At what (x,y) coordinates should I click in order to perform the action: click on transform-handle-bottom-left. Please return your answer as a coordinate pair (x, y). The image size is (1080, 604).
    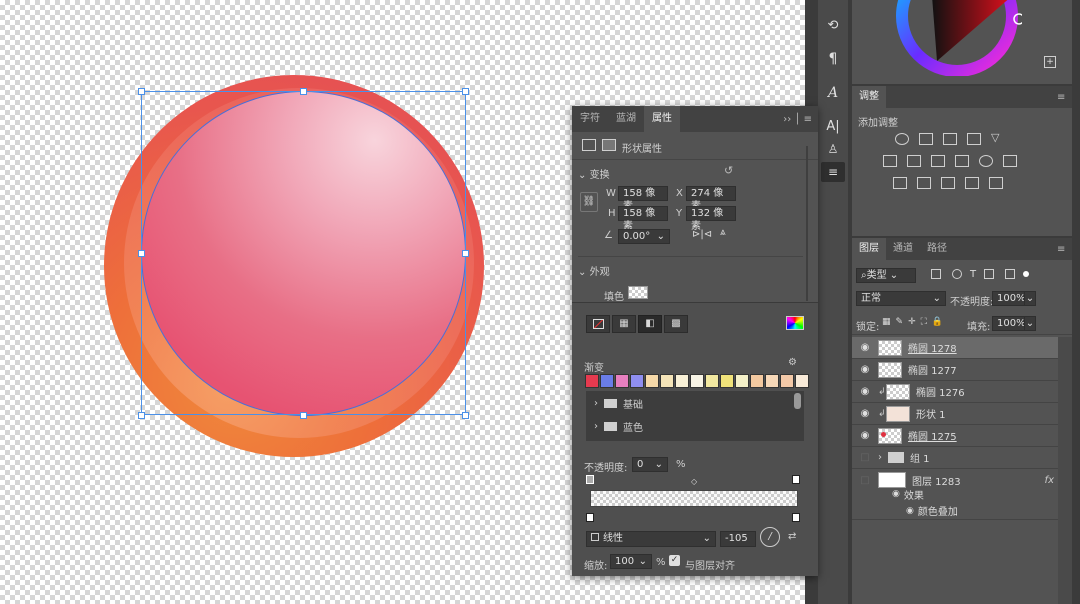
    Looking at the image, I should click on (141, 415).